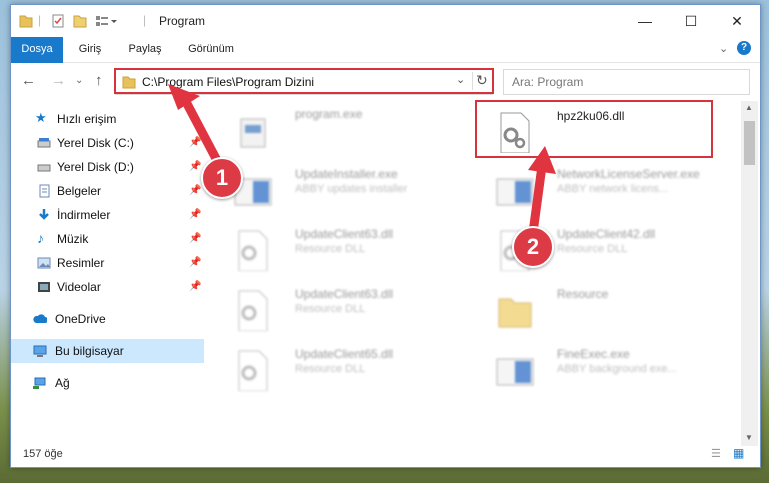  Describe the element at coordinates (44, 287) in the screenshot. I see `video-icon` at that location.